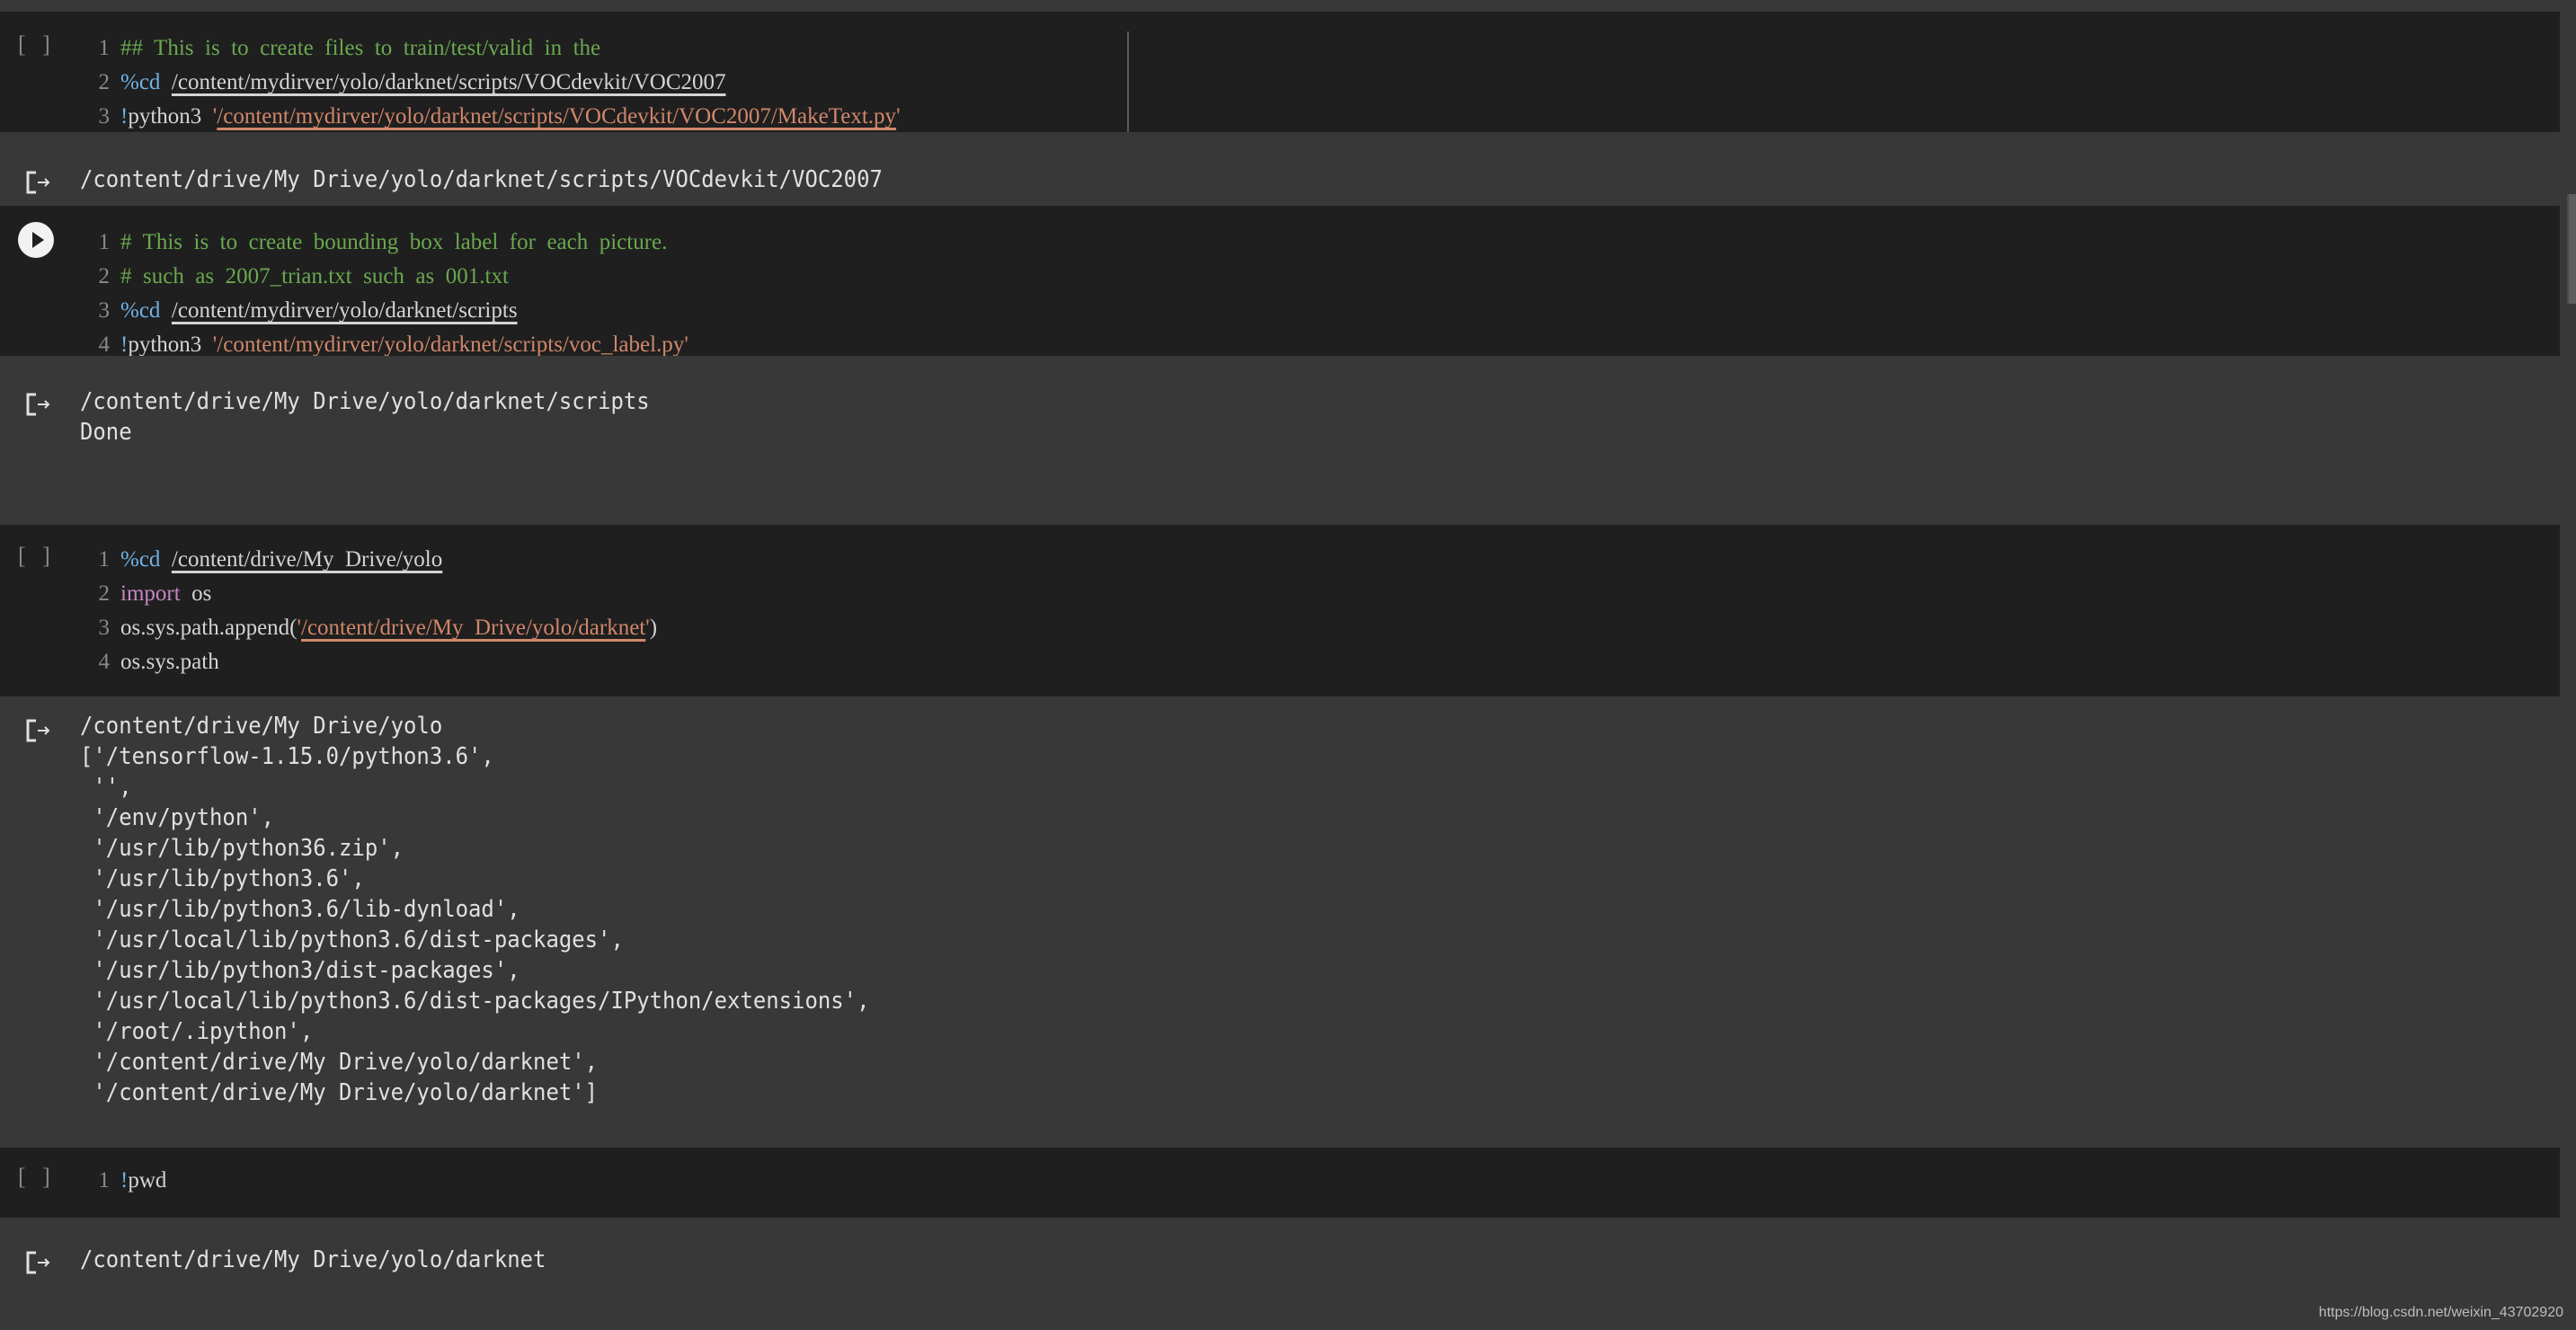 Image resolution: width=2576 pixels, height=1330 pixels. Describe the element at coordinates (307, 559) in the screenshot. I see `path-link: /content/drive/My Drive/yolo` at that location.